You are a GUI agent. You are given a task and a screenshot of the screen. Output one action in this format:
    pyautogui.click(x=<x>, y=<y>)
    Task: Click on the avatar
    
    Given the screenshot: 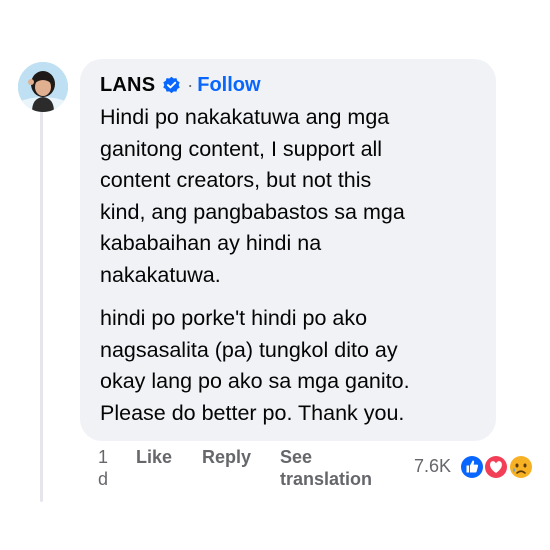 What is the action you would take?
    pyautogui.click(x=43, y=87)
    